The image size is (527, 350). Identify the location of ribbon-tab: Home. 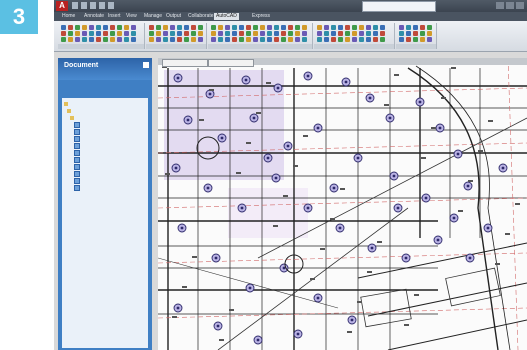
(68, 16).